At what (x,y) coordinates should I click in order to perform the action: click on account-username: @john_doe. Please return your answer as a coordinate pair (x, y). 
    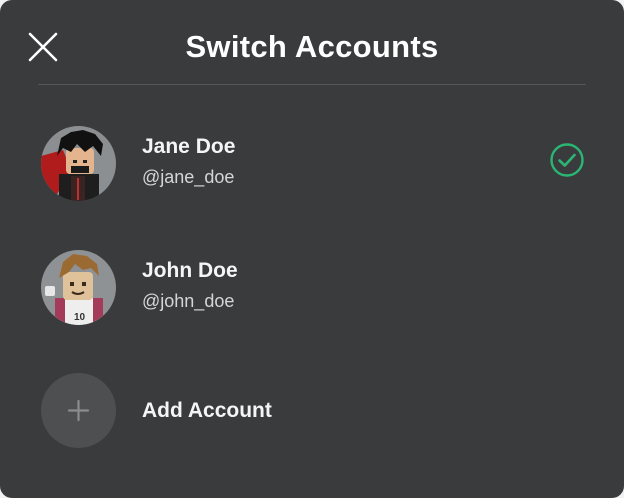
    Looking at the image, I should click on (188, 301).